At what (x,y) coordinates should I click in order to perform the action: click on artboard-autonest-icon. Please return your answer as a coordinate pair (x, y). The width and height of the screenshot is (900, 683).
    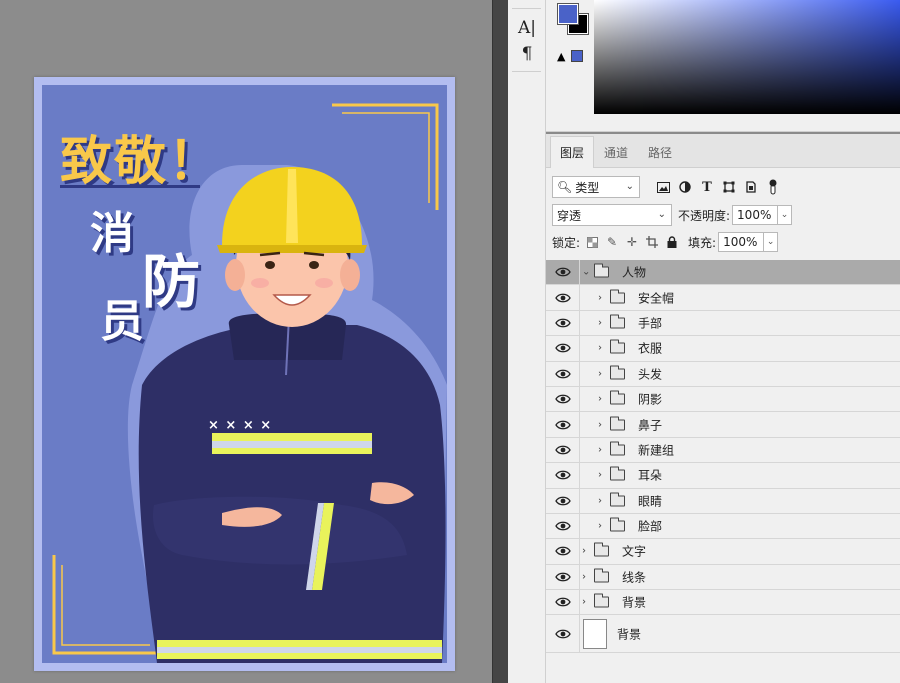
    Looking at the image, I should click on (652, 242).